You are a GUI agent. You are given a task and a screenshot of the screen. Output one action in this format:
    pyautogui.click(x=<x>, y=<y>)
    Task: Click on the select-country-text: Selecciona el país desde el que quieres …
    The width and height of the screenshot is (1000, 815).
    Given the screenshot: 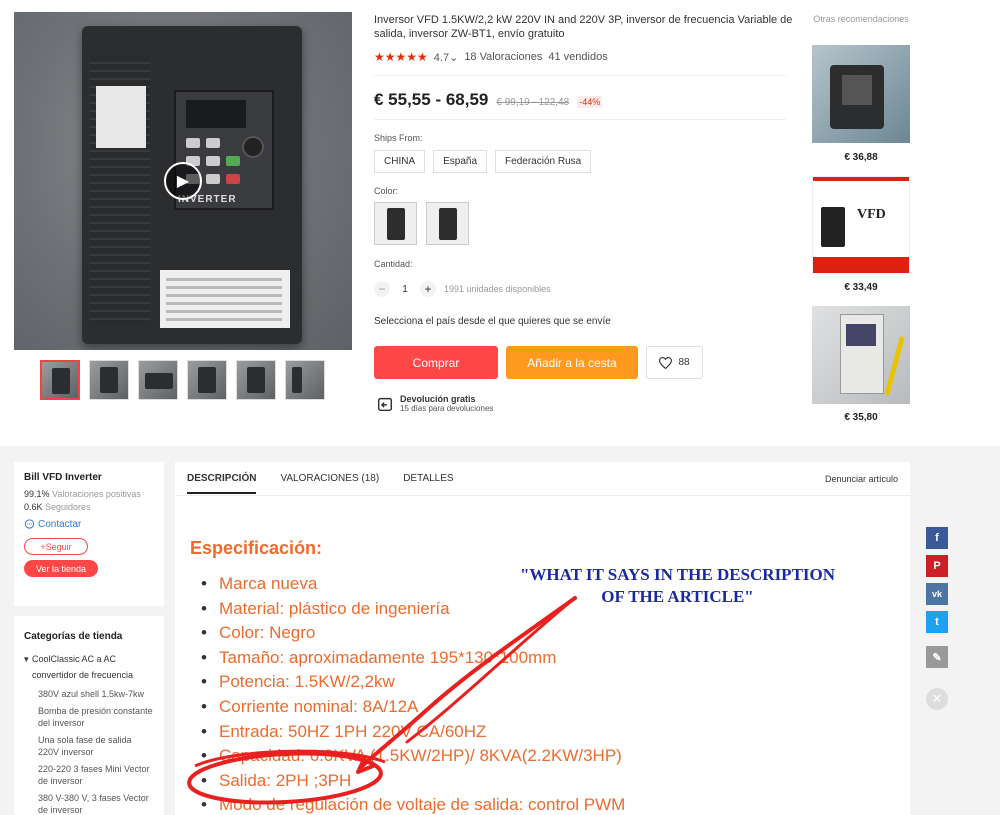 What is the action you would take?
    pyautogui.click(x=492, y=321)
    